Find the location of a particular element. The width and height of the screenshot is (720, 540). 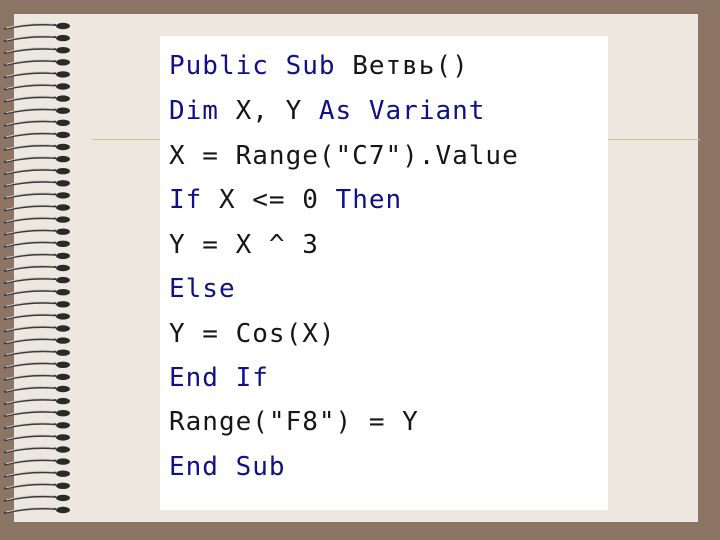

code-token: As Variant is located at coordinates (402, 111).